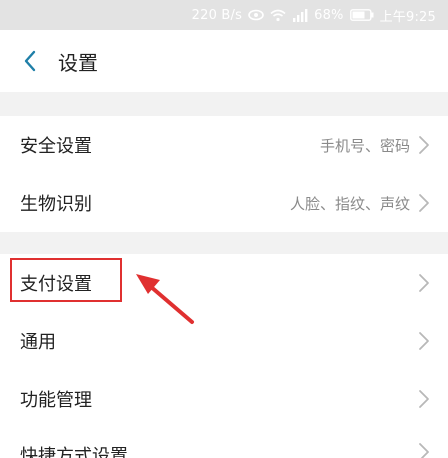 The width and height of the screenshot is (448, 458). I want to click on battery-percent: 68%, so click(329, 15).